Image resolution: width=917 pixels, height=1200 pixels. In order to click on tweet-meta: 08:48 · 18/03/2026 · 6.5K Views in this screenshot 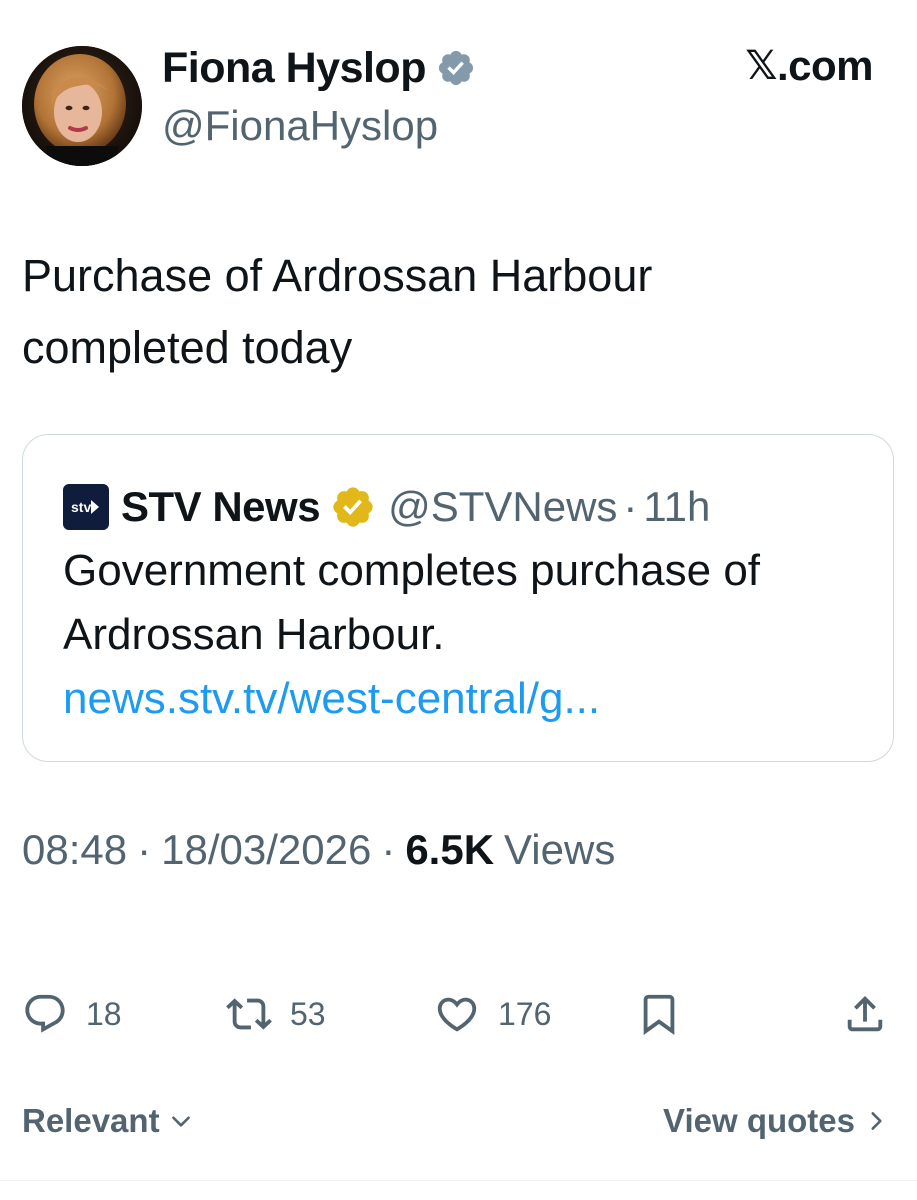, I will do `click(318, 850)`.